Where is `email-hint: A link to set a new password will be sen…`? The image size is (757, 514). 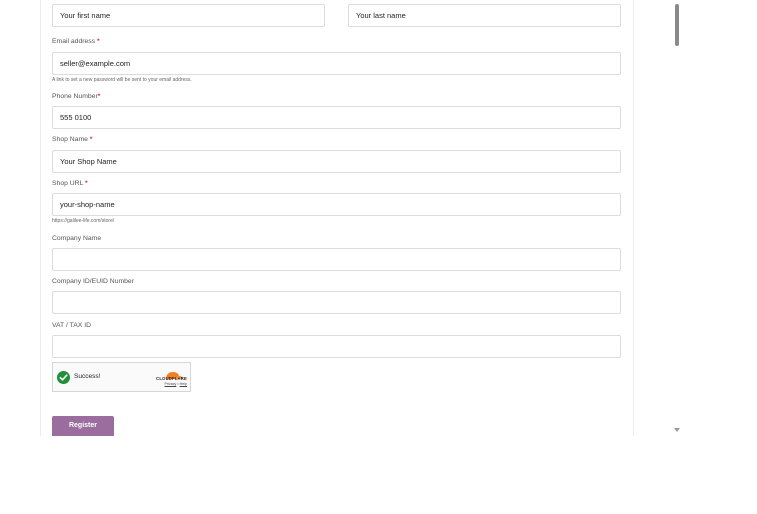 email-hint: A link to set a new password will be sen… is located at coordinates (122, 80).